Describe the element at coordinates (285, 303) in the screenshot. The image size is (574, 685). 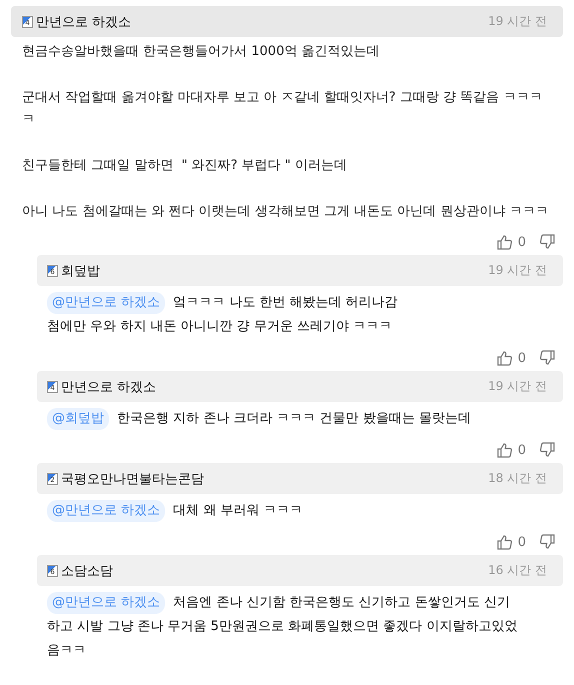
I see `reply-text: 엌ㅋㅋㅋ 나도 한번 해봤는데 허리나감` at that location.